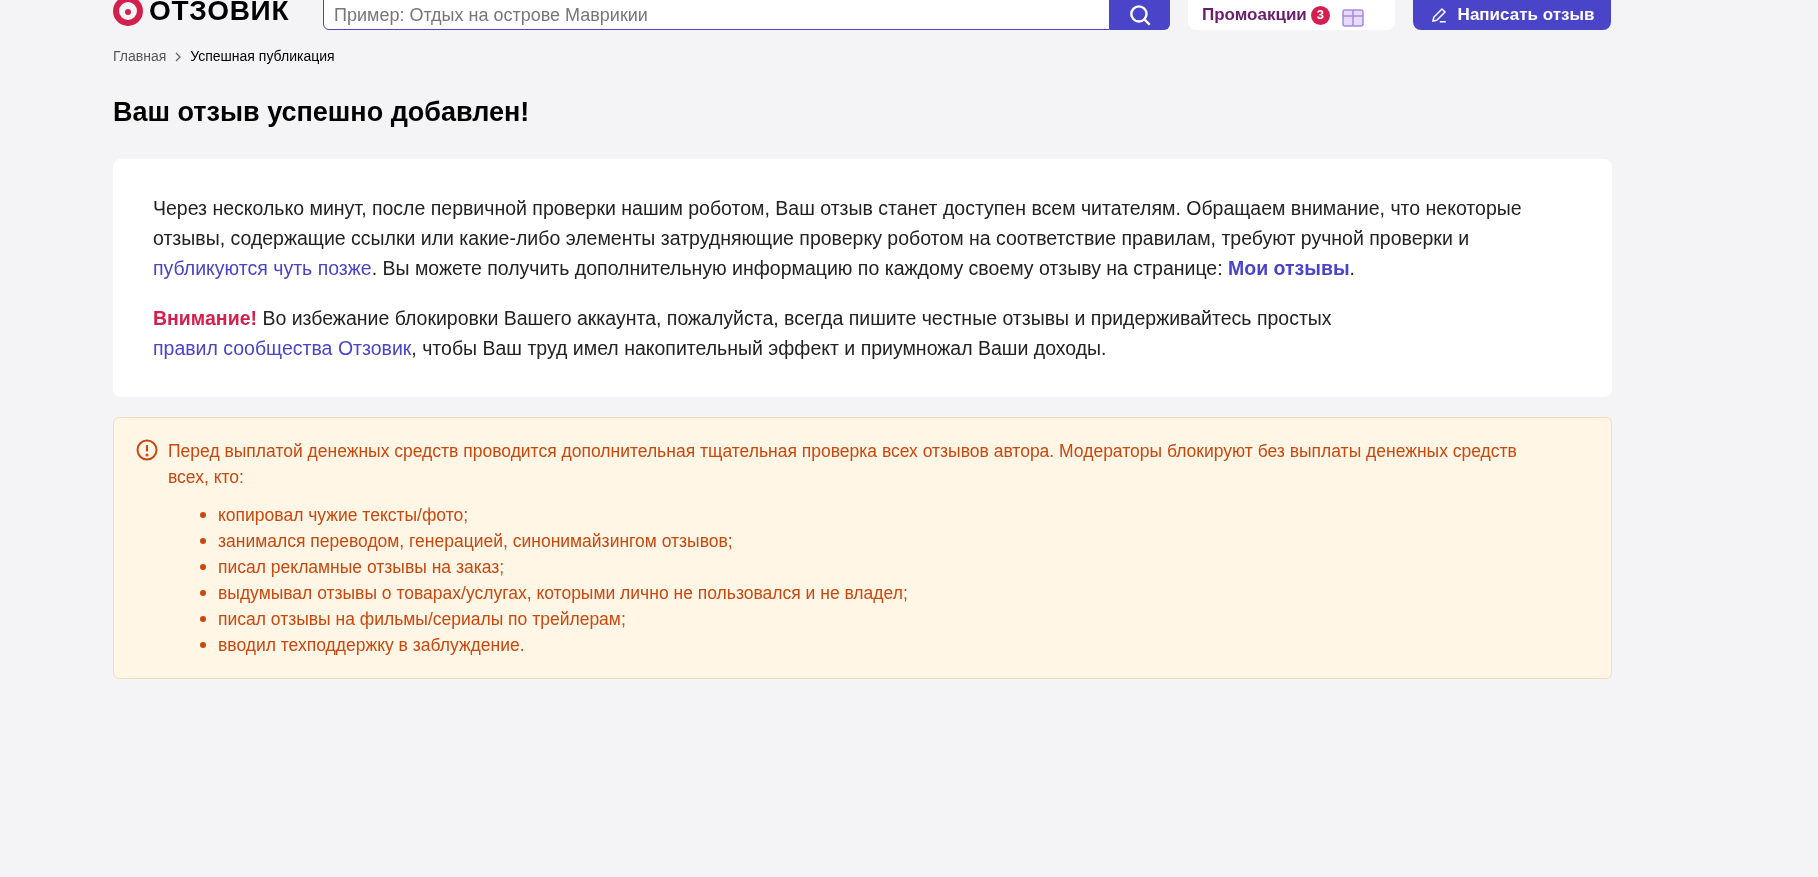  Describe the element at coordinates (563, 593) in the screenshot. I see `warning-item: выдумывал отзывы о товарах/услугах, которыми лично не пользовался и не владел;` at that location.